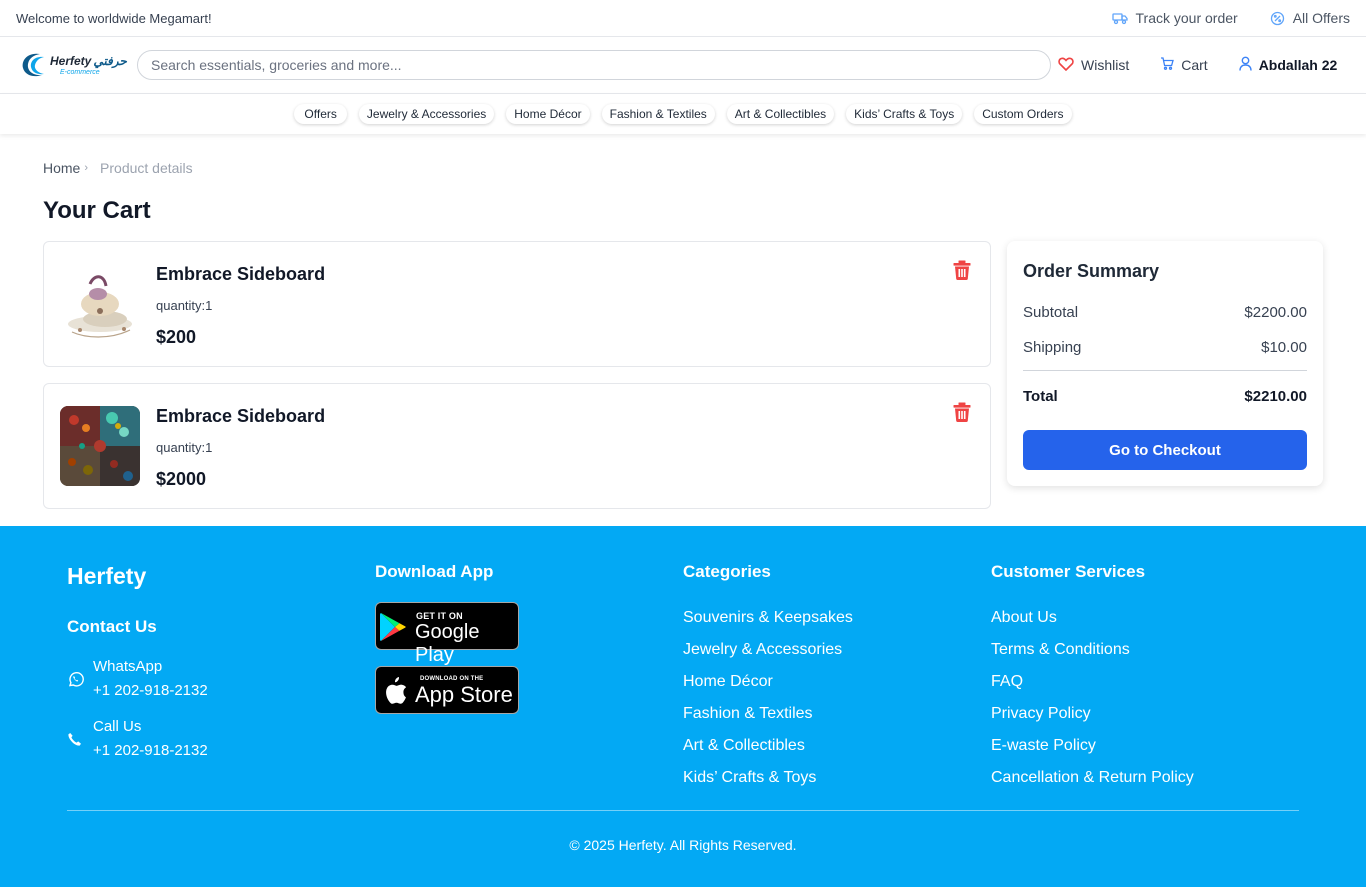 This screenshot has width=1366, height=887. Describe the element at coordinates (107, 576) in the screenshot. I see `footer-brand: Herfety` at that location.